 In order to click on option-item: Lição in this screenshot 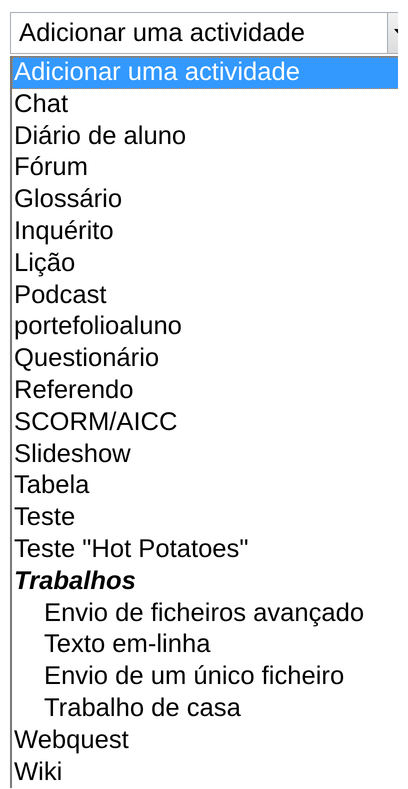, I will do `click(205, 264)`.